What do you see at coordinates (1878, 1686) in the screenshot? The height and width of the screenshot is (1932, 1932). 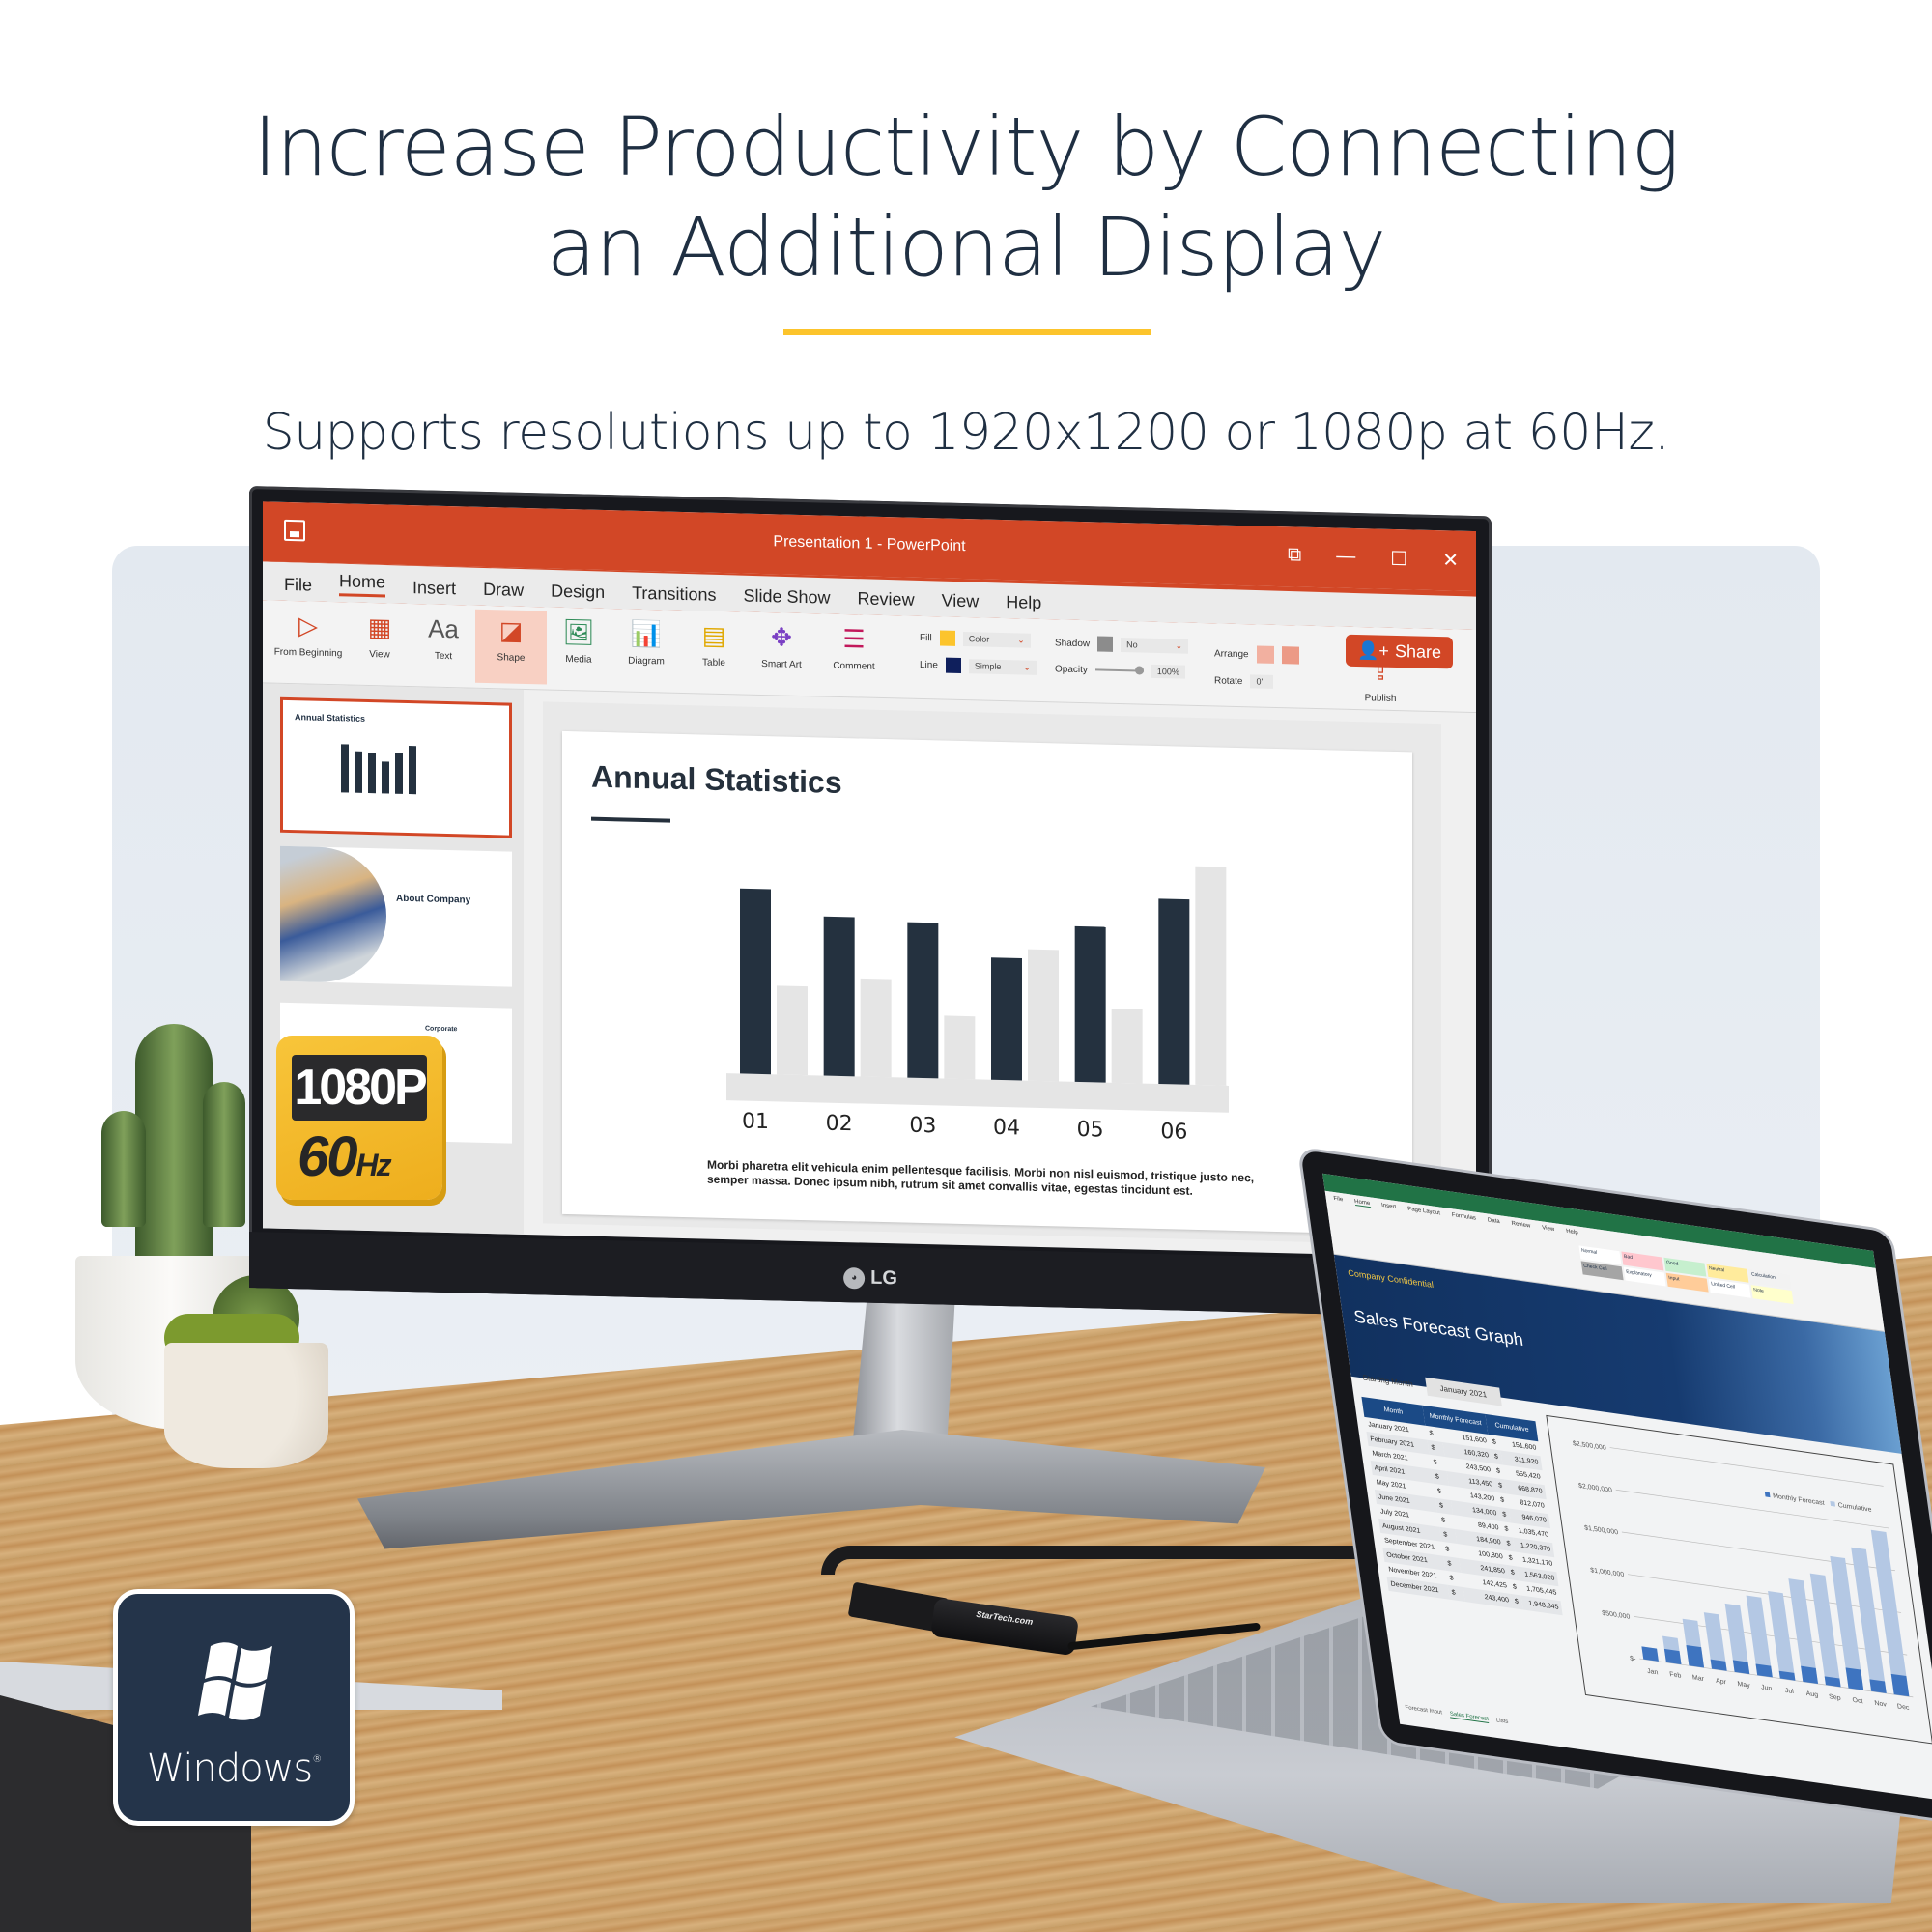 I see `bar-monthly-Nov` at bounding box center [1878, 1686].